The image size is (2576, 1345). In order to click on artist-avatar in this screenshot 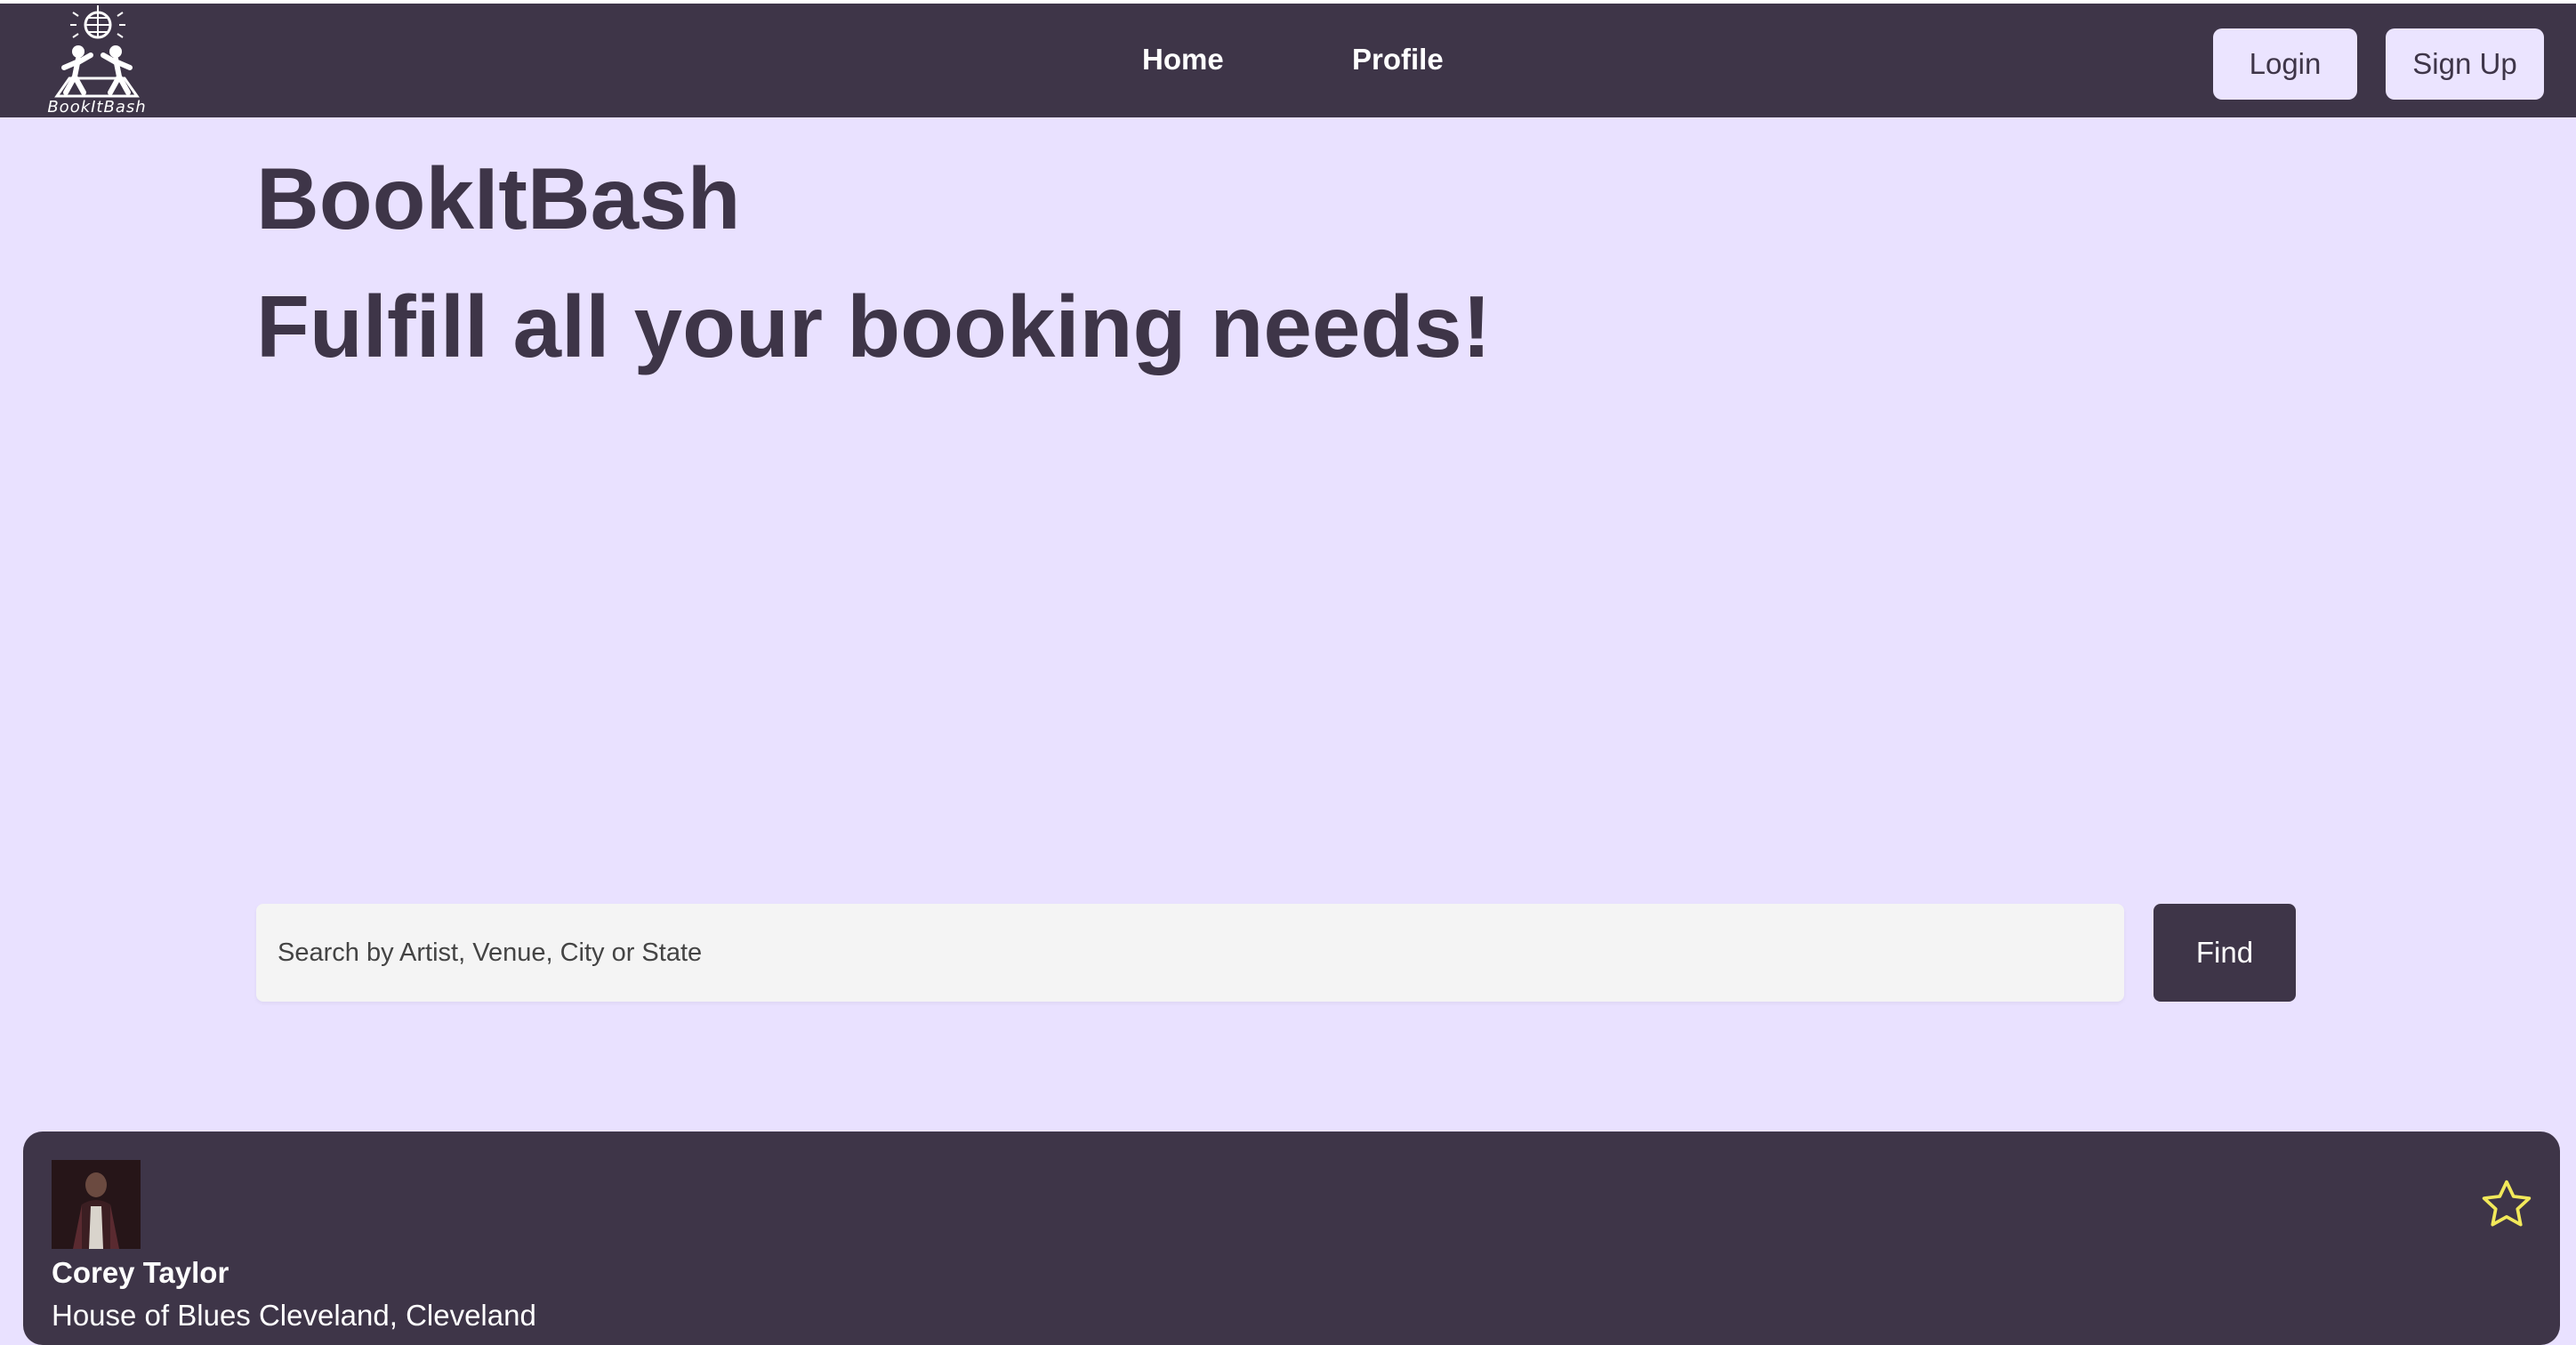, I will do `click(96, 1204)`.